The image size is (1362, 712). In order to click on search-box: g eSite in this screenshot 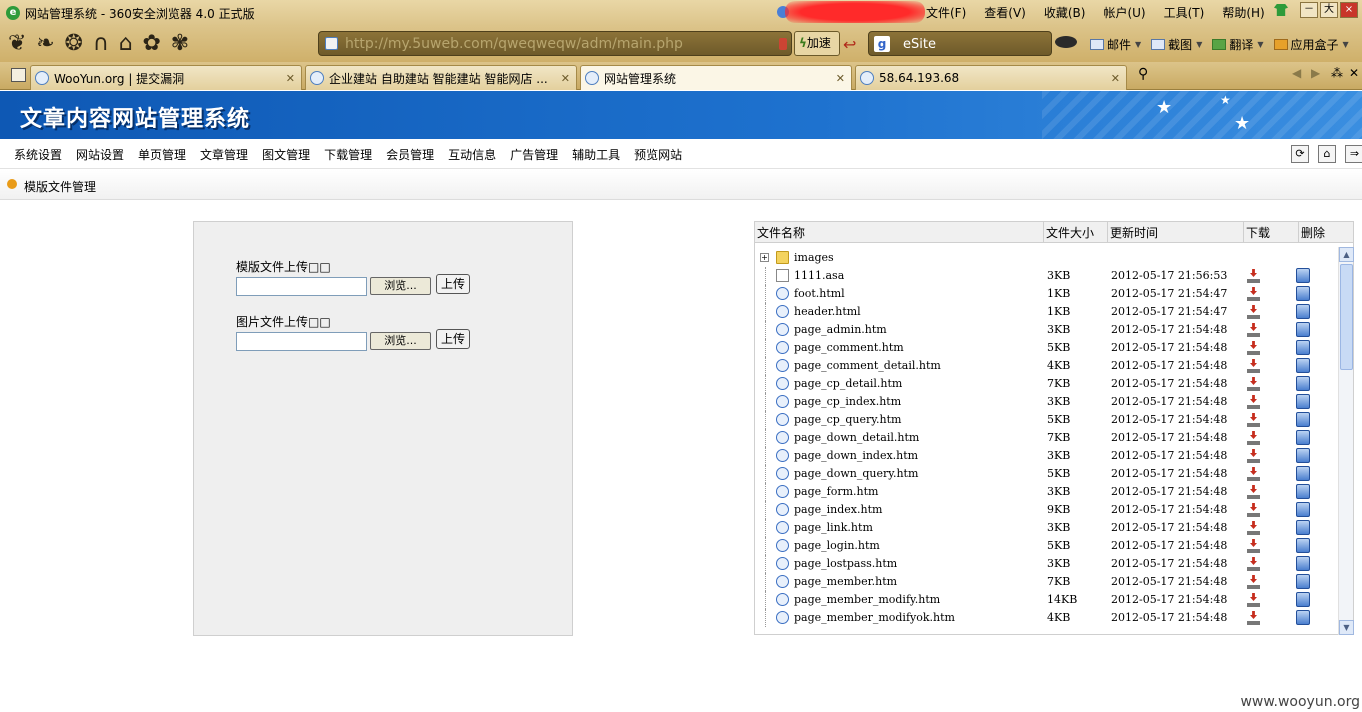, I will do `click(960, 43)`.